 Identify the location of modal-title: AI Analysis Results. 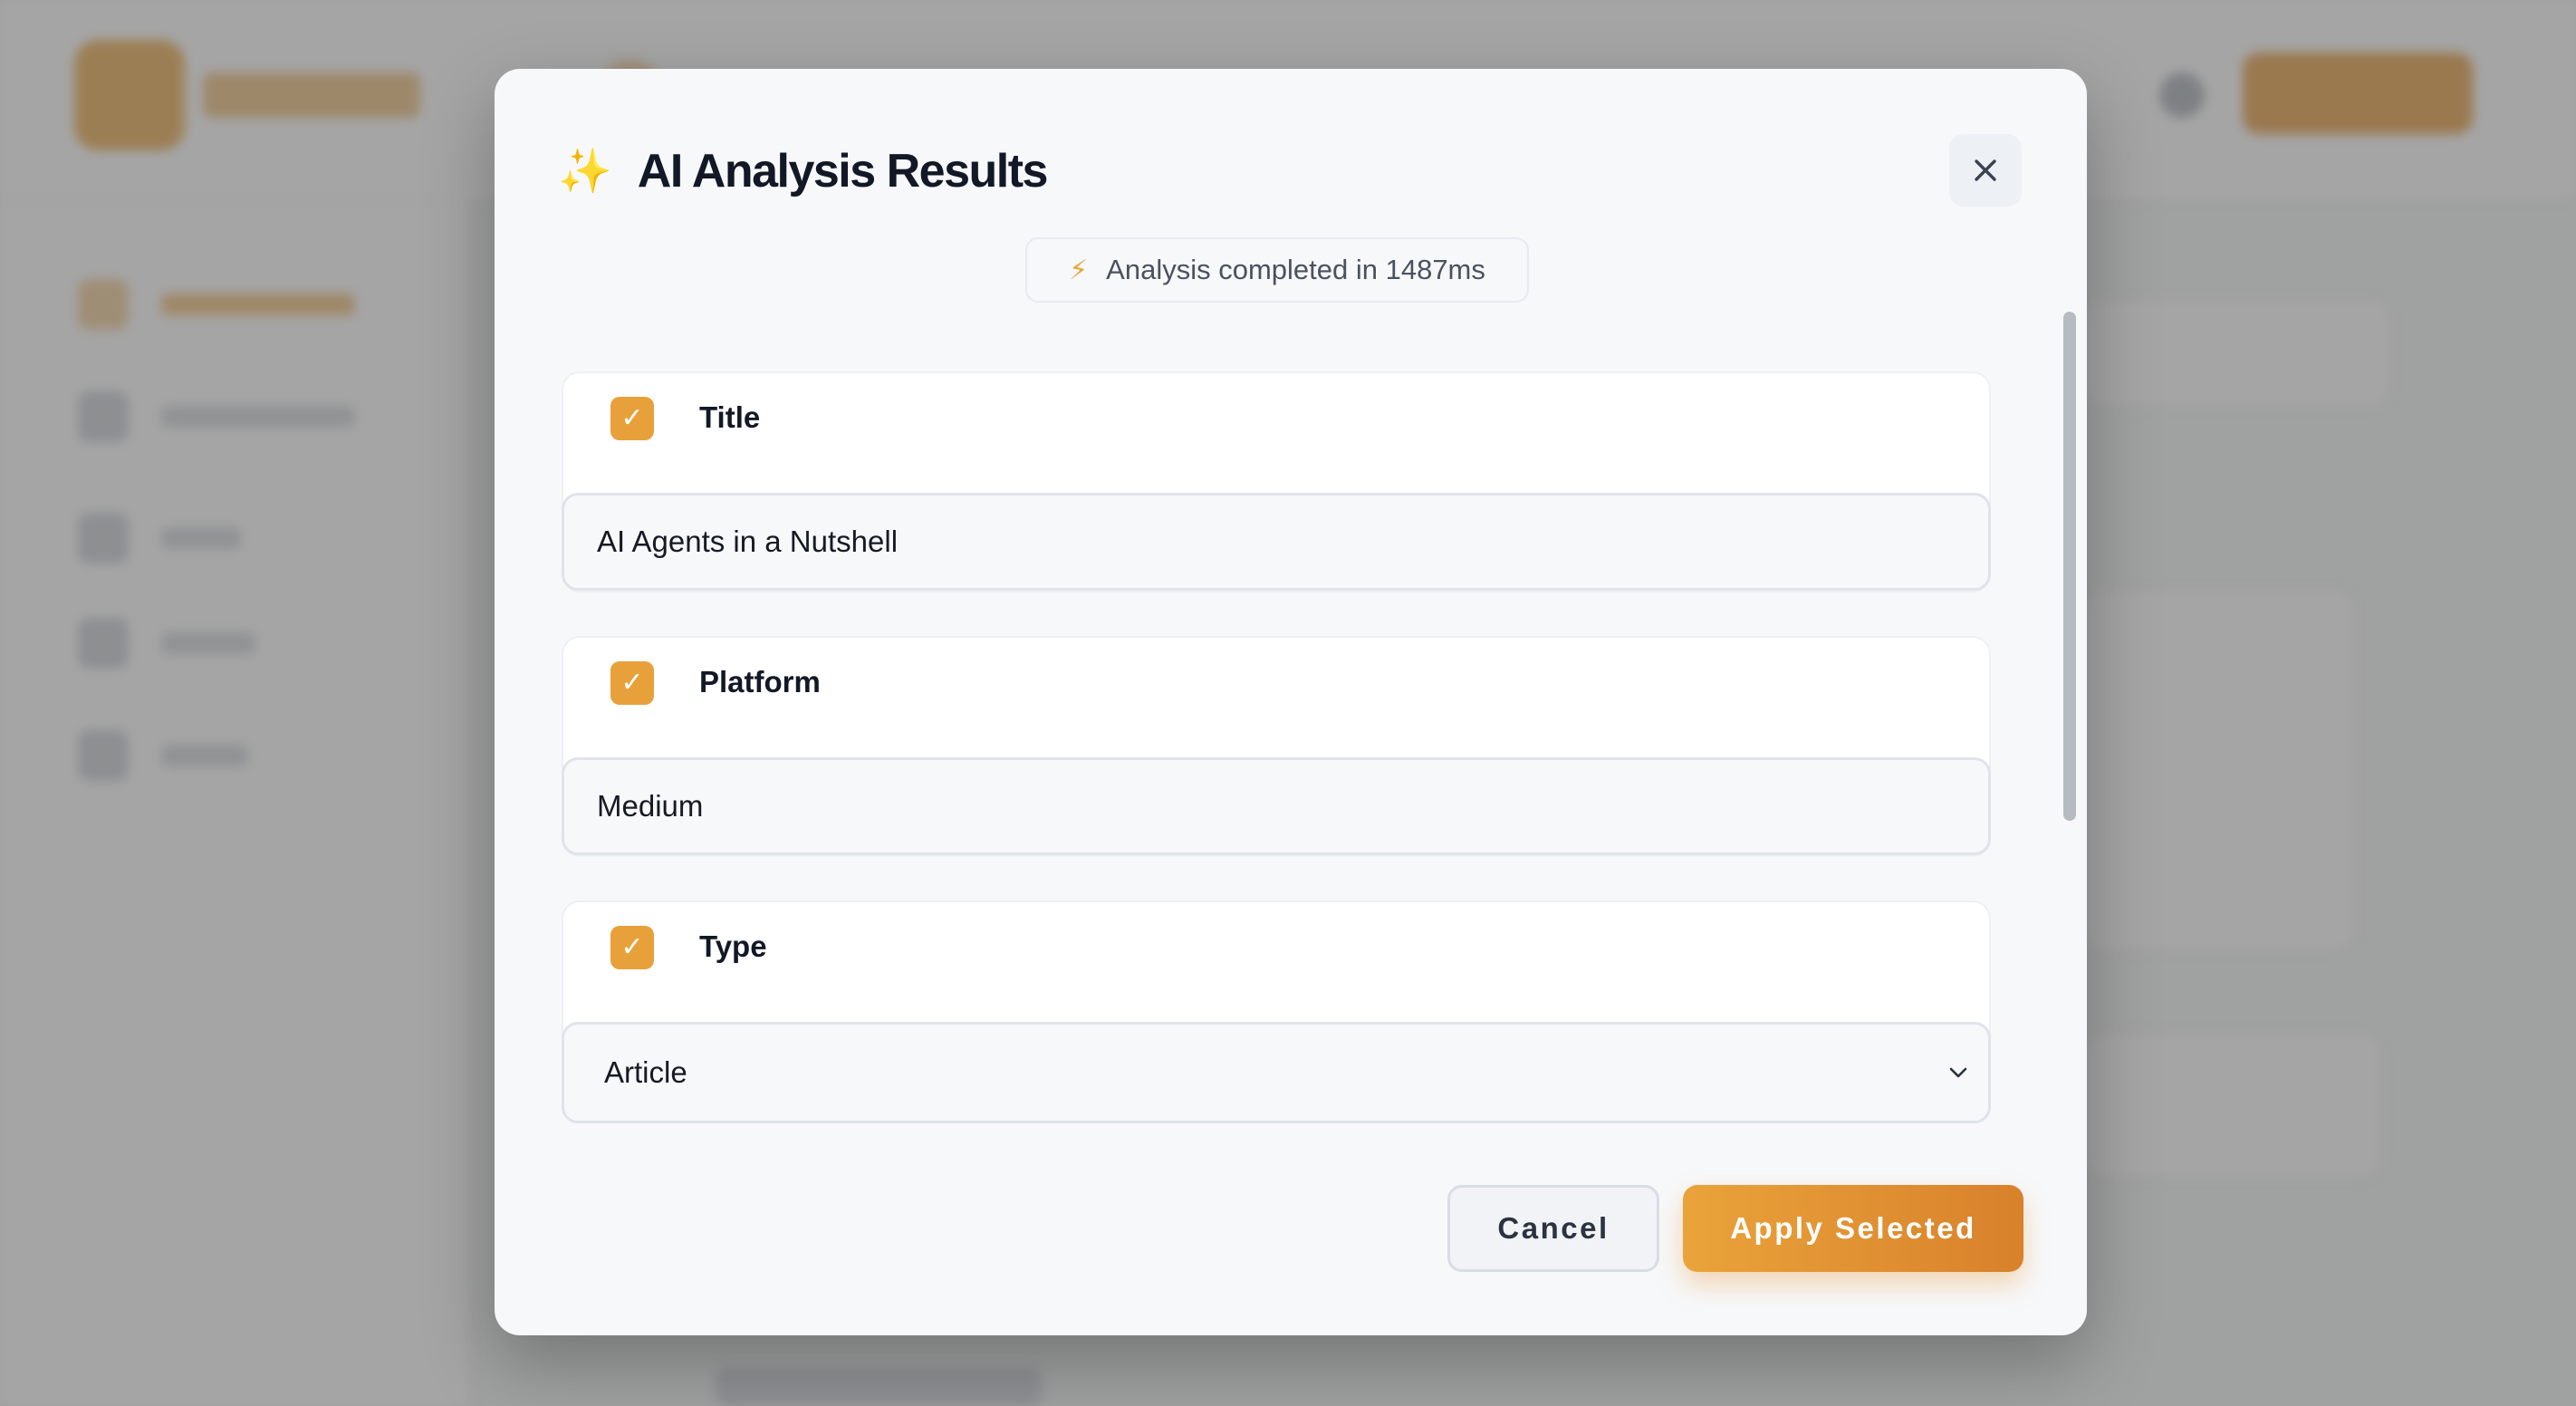
(843, 171).